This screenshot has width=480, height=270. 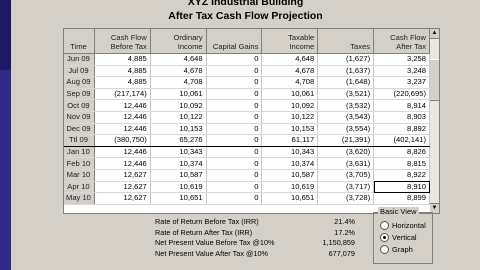 I want to click on view-option-vertical: Vertical, so click(x=398, y=237).